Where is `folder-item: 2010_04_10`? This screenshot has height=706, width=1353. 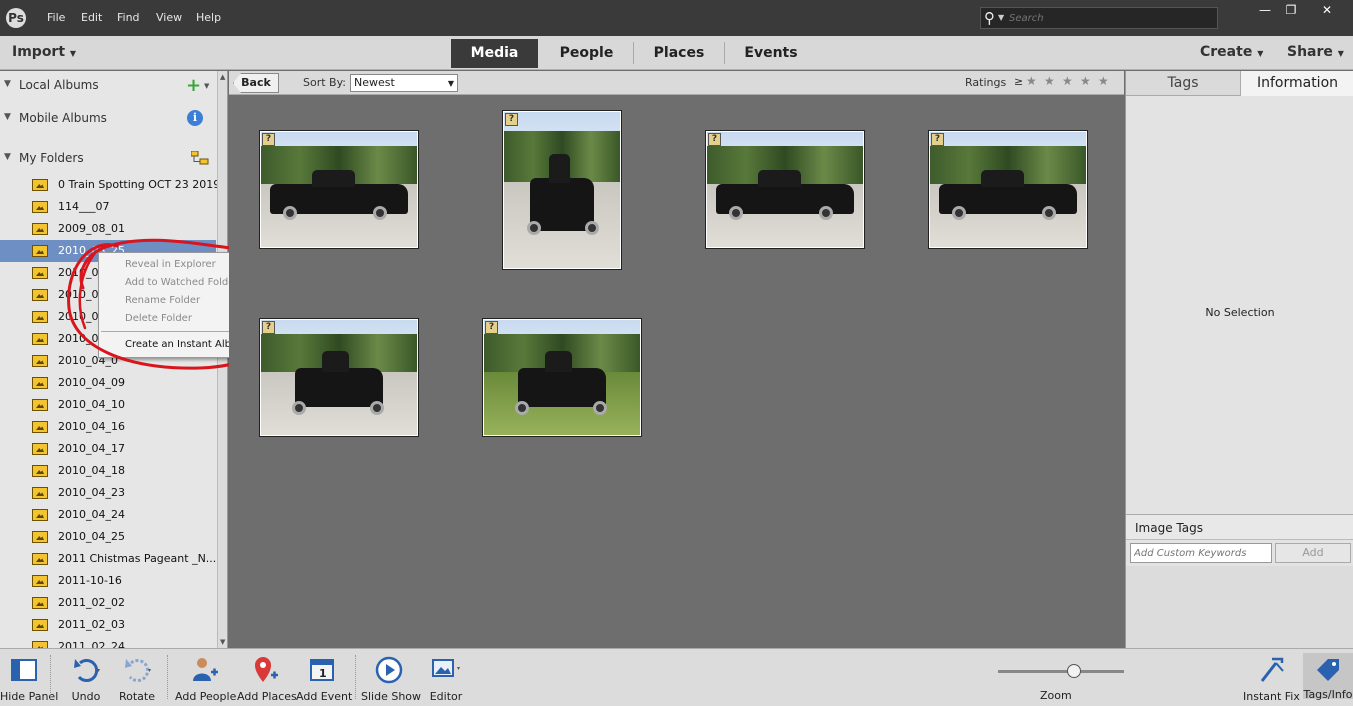 folder-item: 2010_04_10 is located at coordinates (108, 405).